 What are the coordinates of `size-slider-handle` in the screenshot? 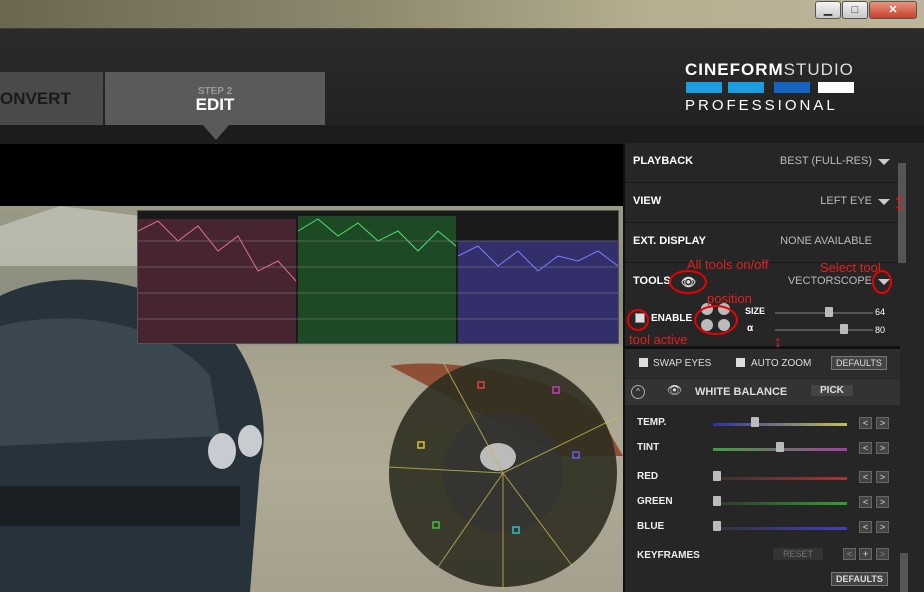 It's located at (829, 312).